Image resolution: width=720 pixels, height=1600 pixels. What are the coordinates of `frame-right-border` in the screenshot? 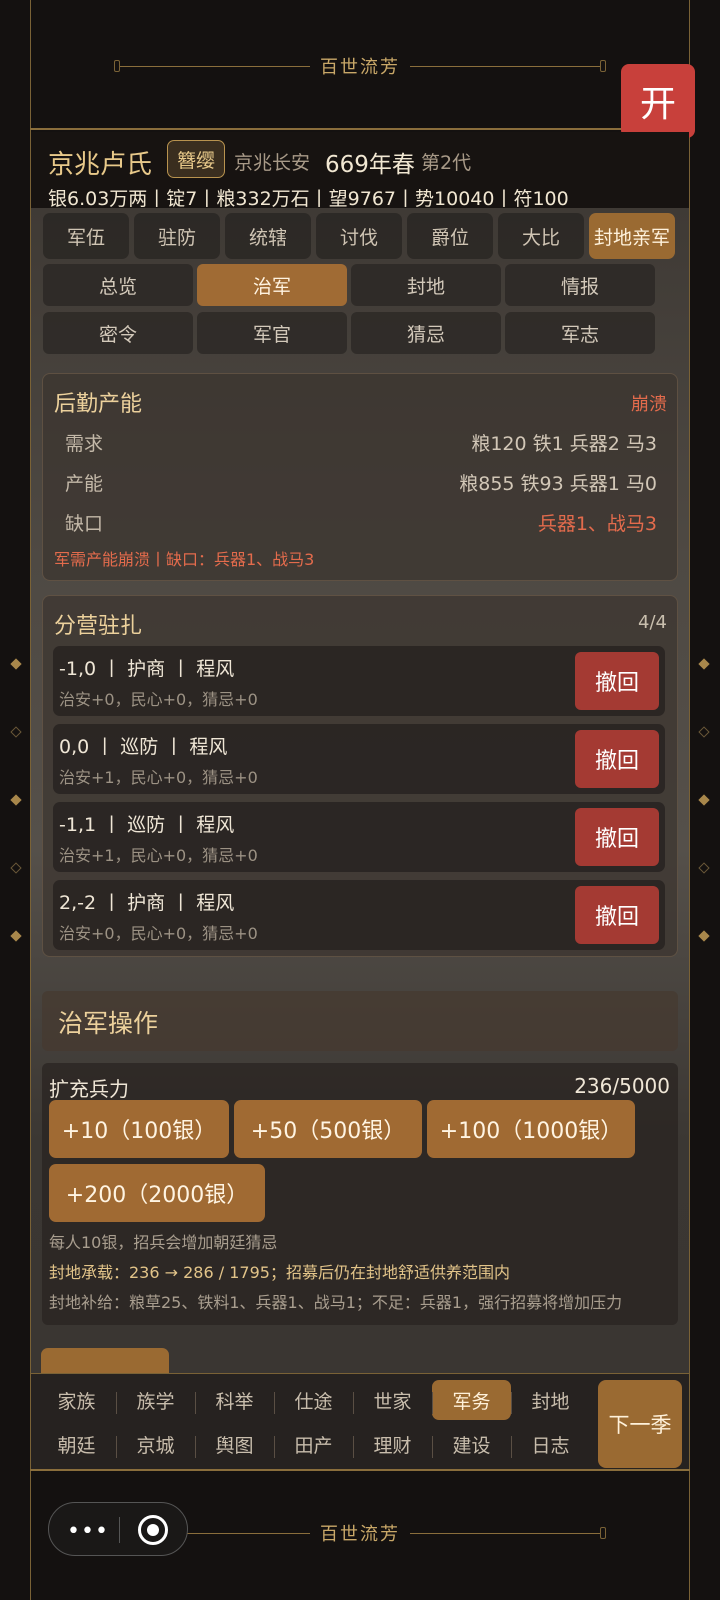 It's located at (689, 800).